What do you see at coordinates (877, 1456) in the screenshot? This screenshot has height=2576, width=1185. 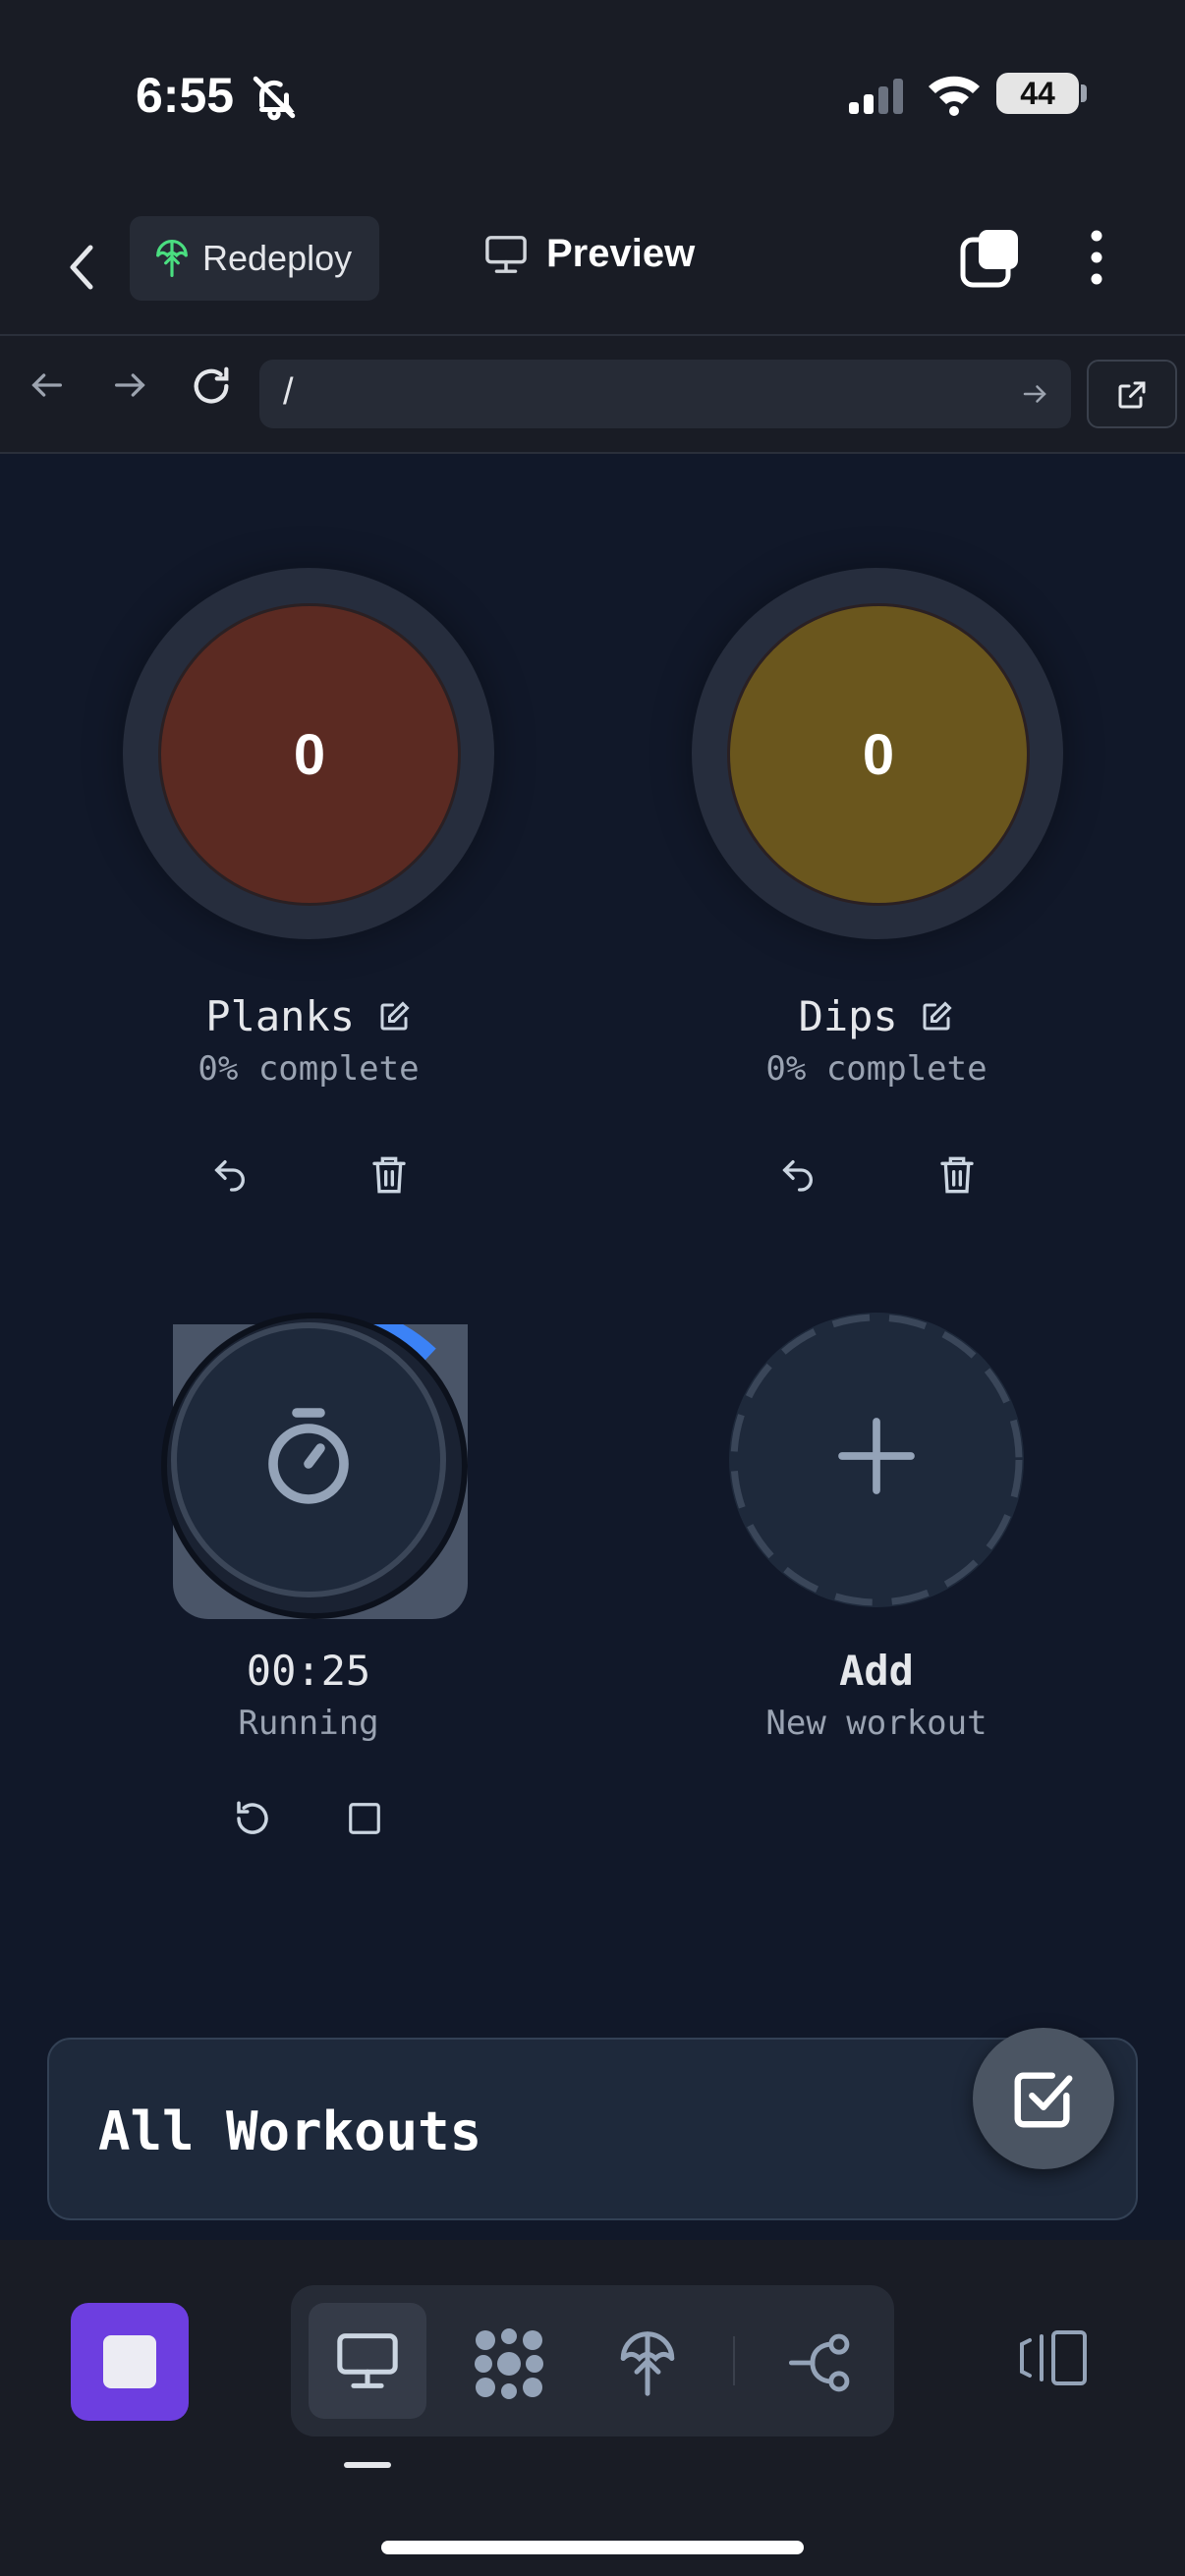 I see `plus-icon` at bounding box center [877, 1456].